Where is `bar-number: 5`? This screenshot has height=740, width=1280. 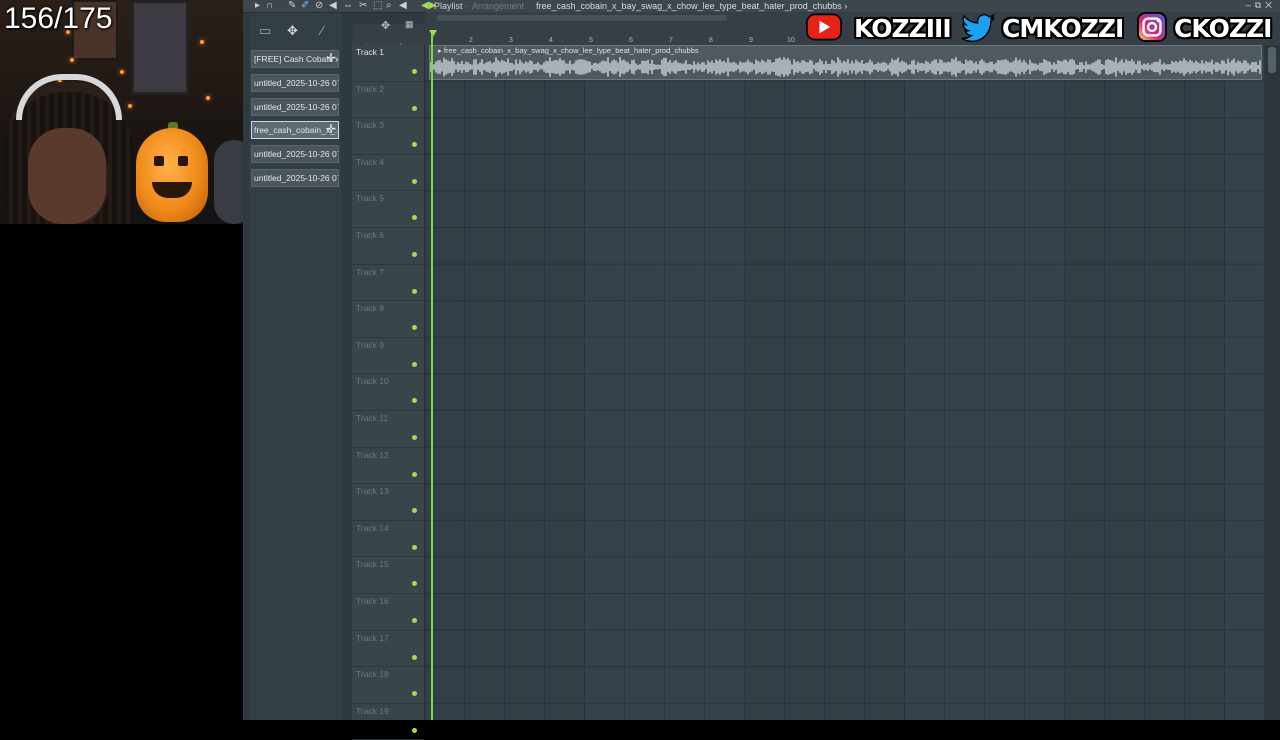 bar-number: 5 is located at coordinates (591, 40).